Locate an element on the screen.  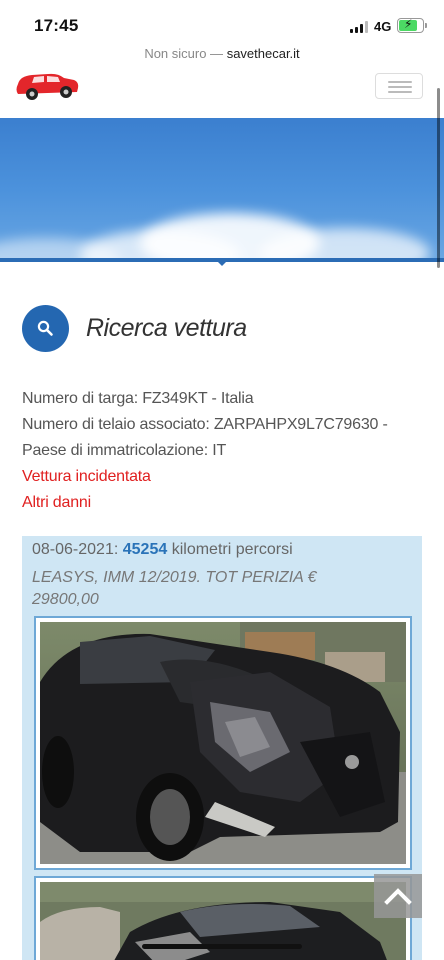
scroll-indicator is located at coordinates (438, 178).